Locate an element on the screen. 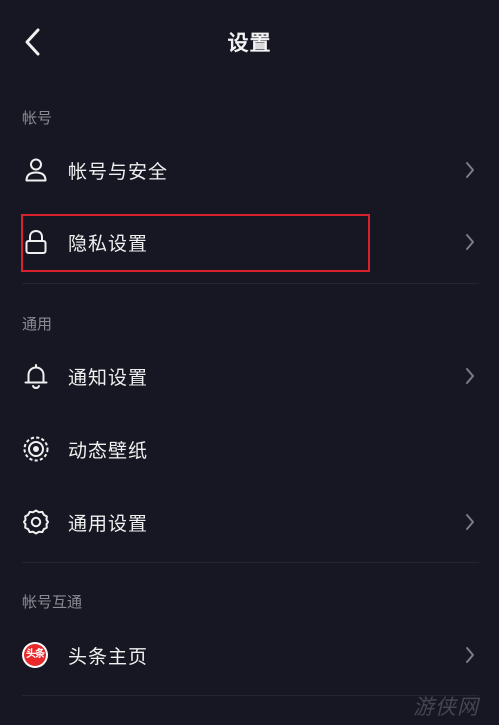 The height and width of the screenshot is (725, 499). gear-icon is located at coordinates (36, 522).